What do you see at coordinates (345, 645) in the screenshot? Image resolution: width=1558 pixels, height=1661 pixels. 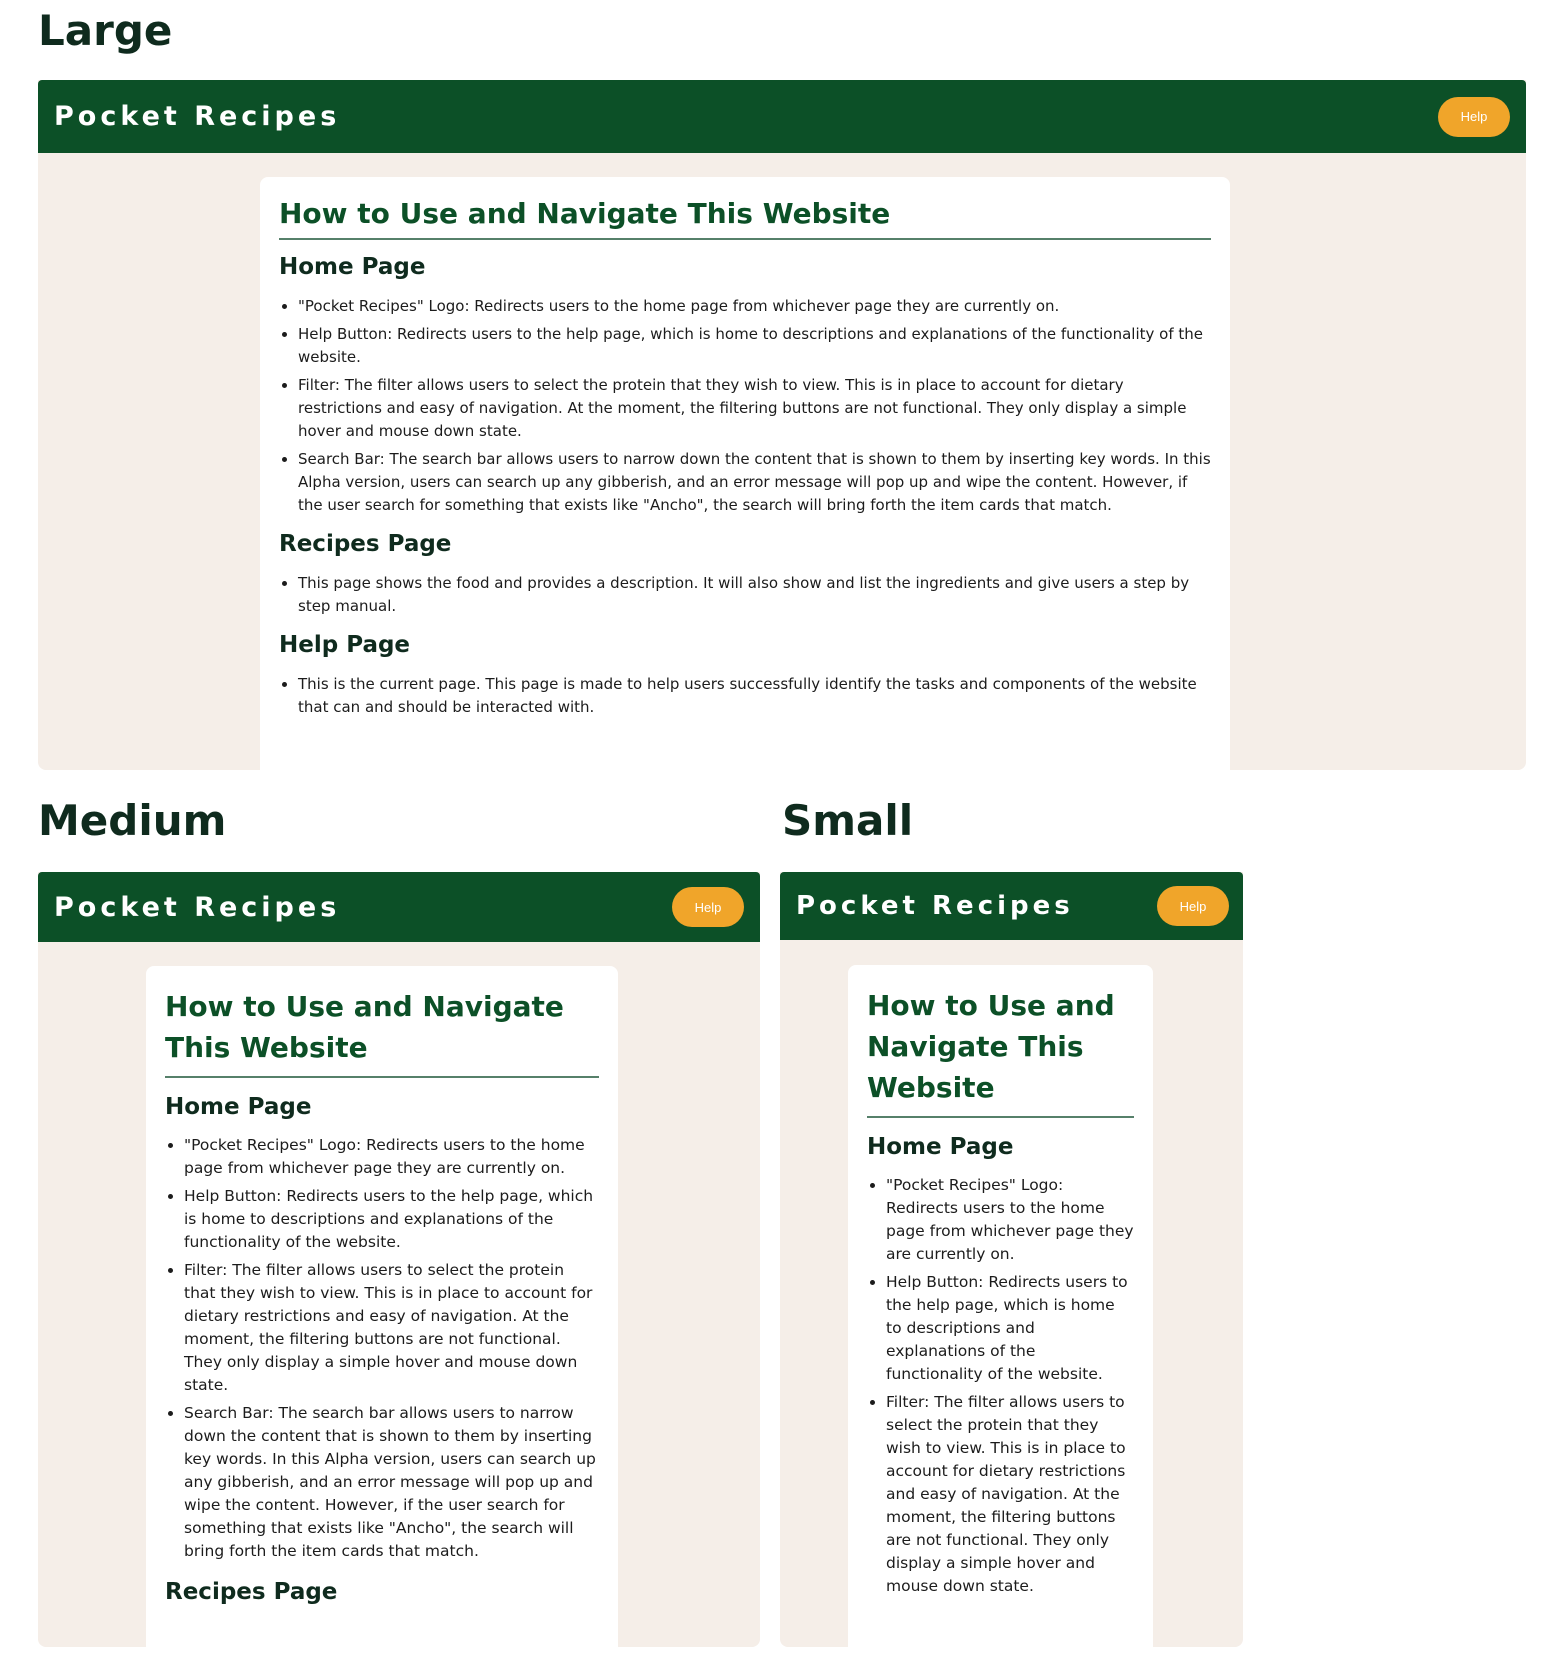 I see `help-page-heading: Help Page` at bounding box center [345, 645].